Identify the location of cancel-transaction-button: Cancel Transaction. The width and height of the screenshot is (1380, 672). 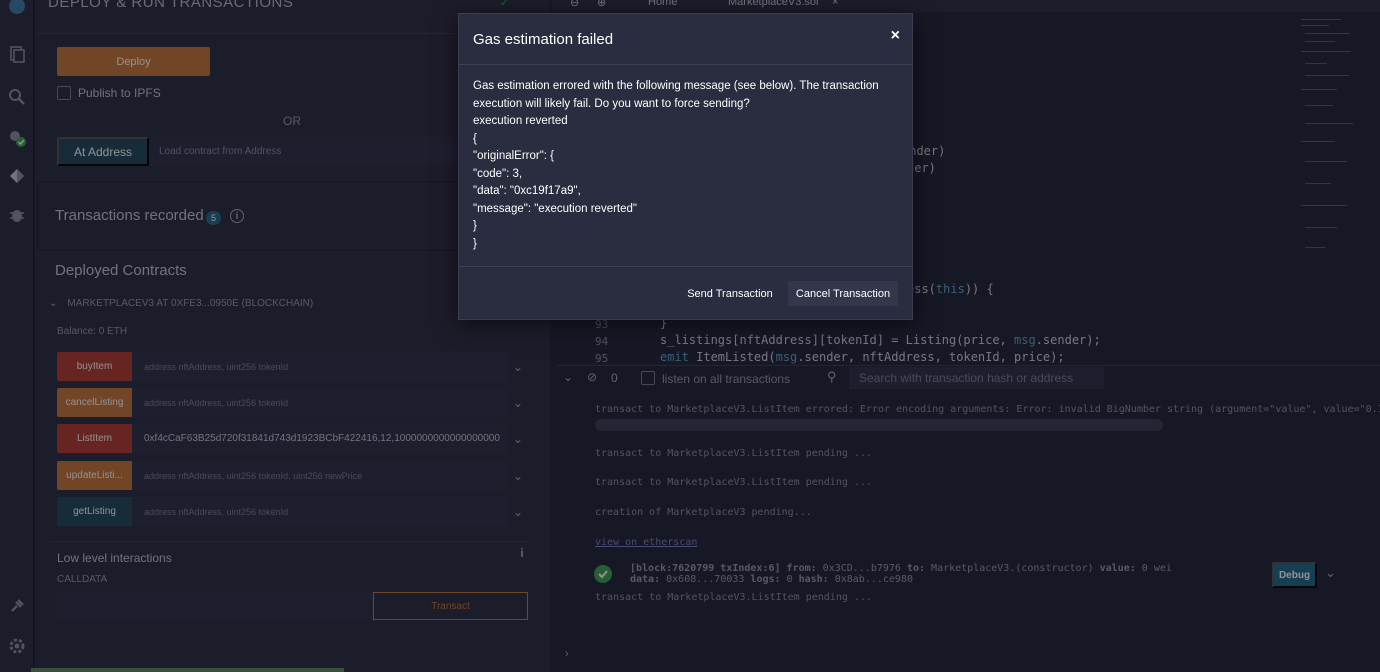
(843, 293).